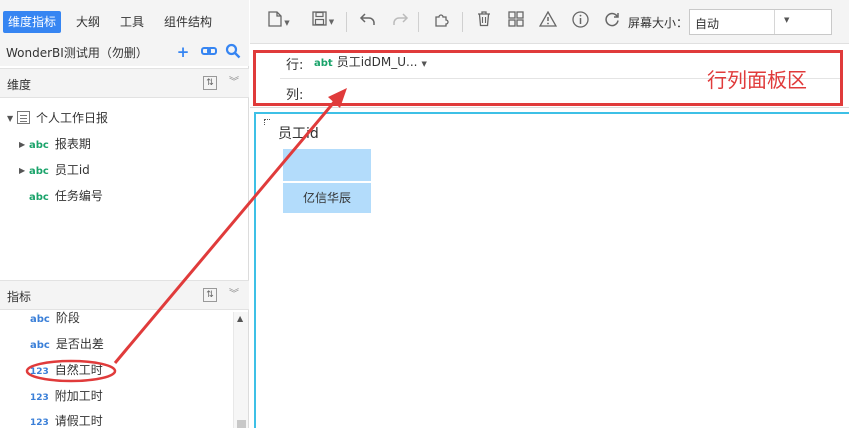 The height and width of the screenshot is (428, 849). What do you see at coordinates (484, 22) in the screenshot?
I see `delete-icon` at bounding box center [484, 22].